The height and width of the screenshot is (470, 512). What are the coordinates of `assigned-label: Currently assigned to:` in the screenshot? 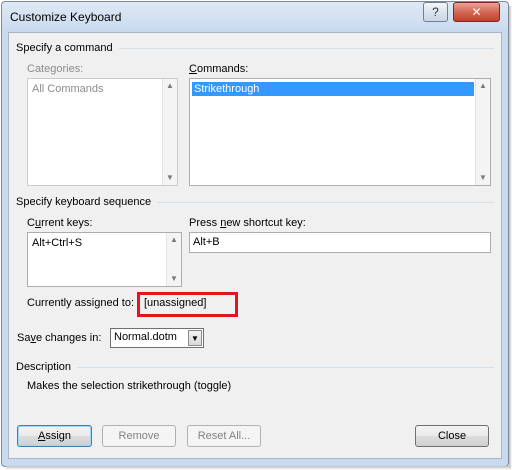 It's located at (80, 303).